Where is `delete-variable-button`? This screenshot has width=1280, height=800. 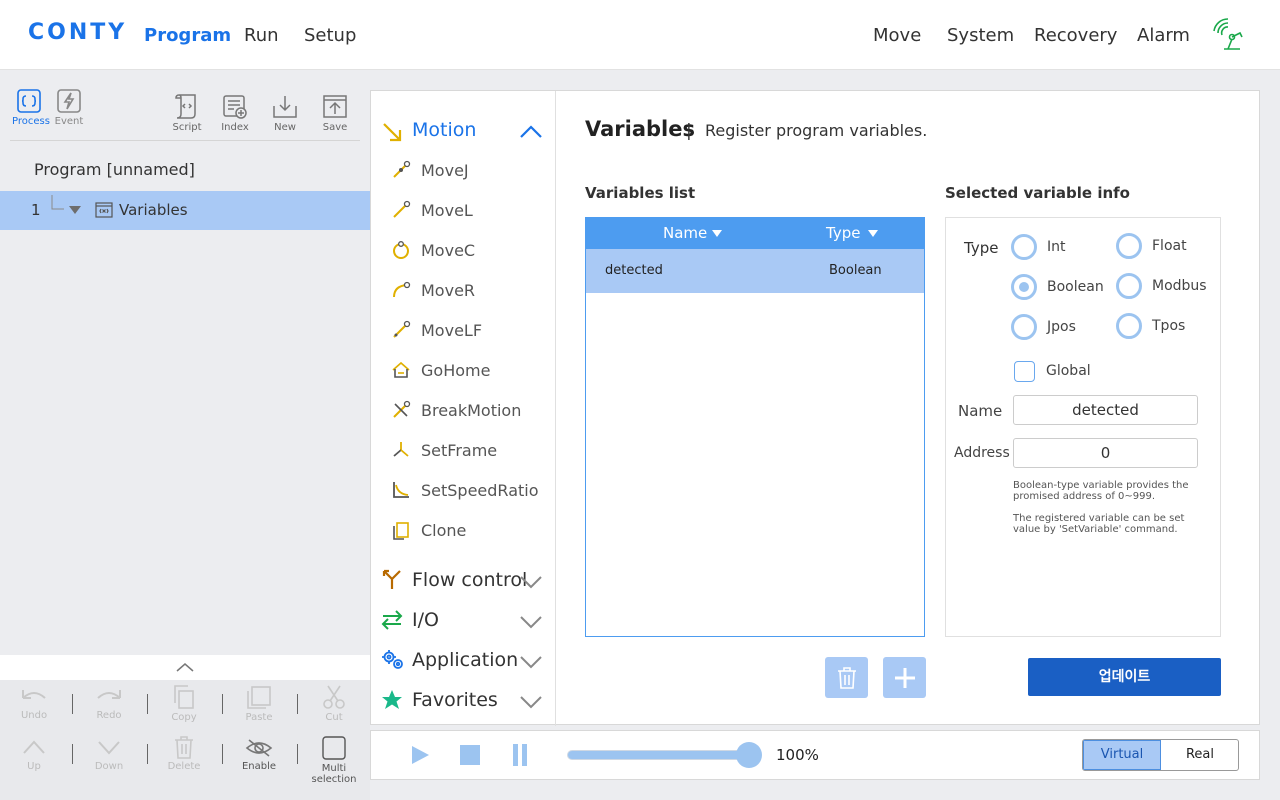 delete-variable-button is located at coordinates (846, 677).